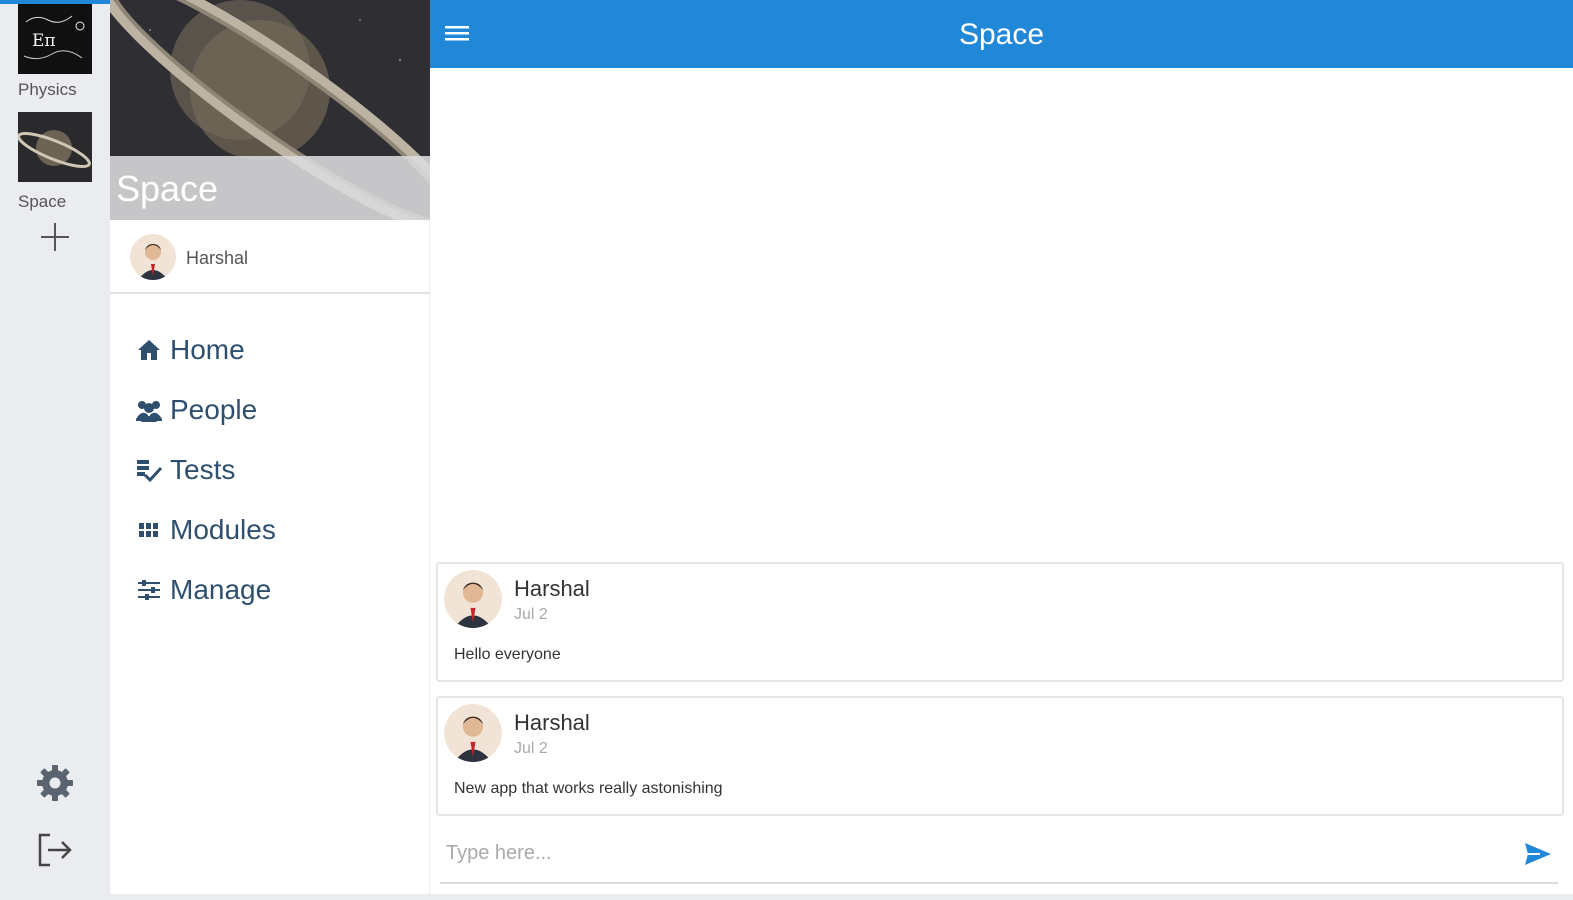 This screenshot has width=1573, height=900. Describe the element at coordinates (507, 654) in the screenshot. I see `post-text: Hello everyone` at that location.